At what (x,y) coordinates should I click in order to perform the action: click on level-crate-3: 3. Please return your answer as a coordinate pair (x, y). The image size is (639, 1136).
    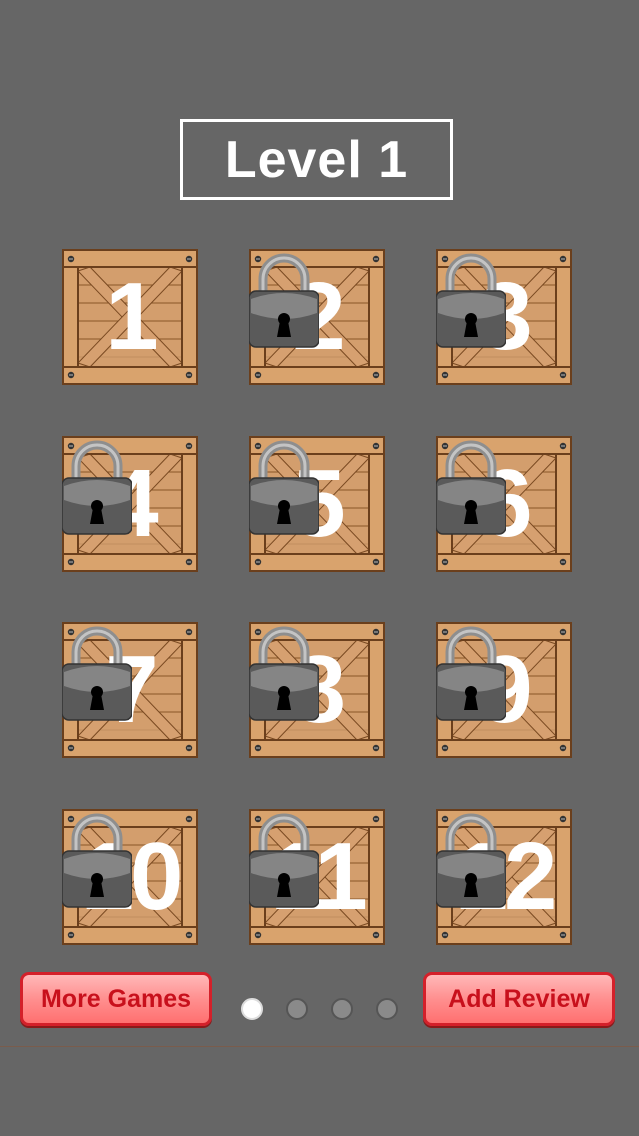
    Looking at the image, I should click on (504, 317).